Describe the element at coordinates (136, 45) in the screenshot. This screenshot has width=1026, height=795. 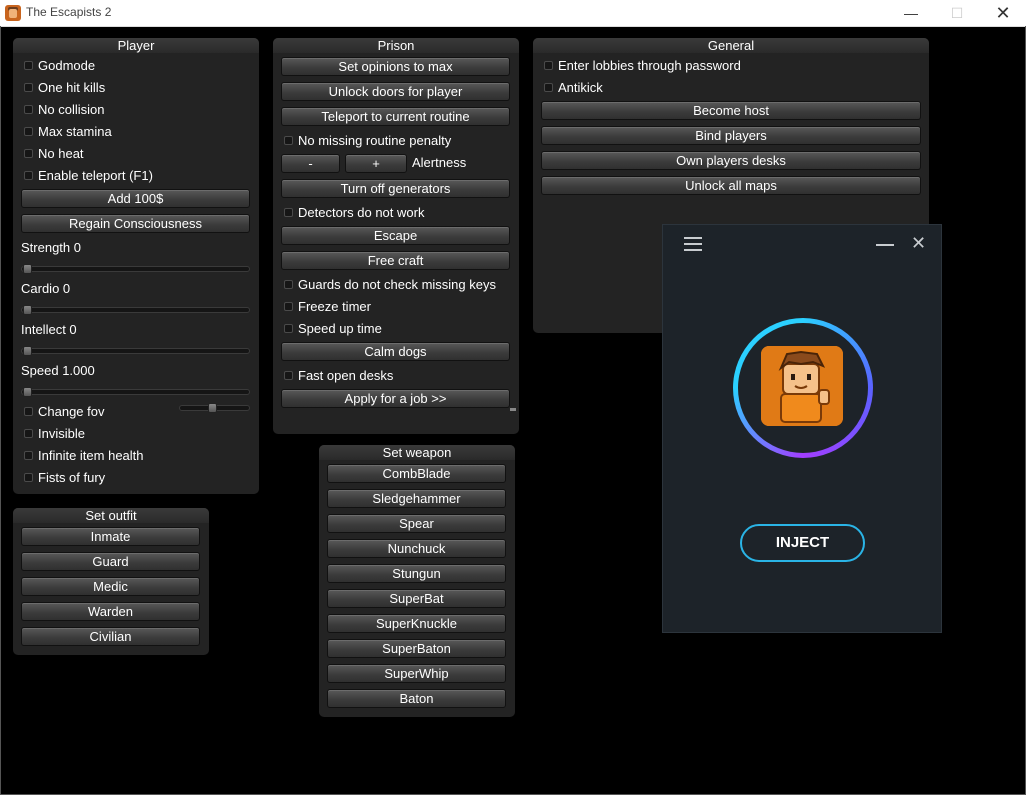
I see `player-panel-title: Player` at that location.